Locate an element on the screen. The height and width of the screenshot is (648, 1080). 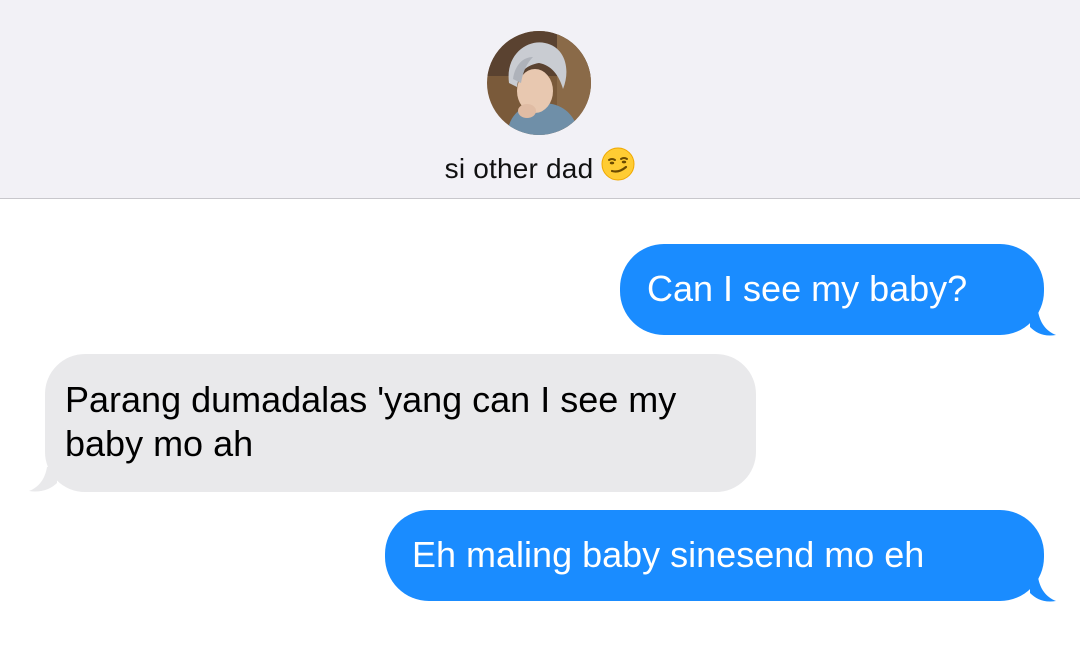
contact-name: si other dad is located at coordinates (519, 168).